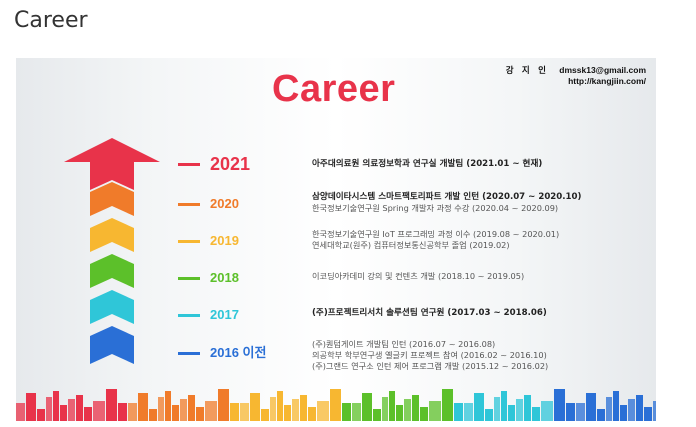 The height and width of the screenshot is (427, 696). Describe the element at coordinates (112, 199) in the screenshot. I see `chevron-2020` at that location.